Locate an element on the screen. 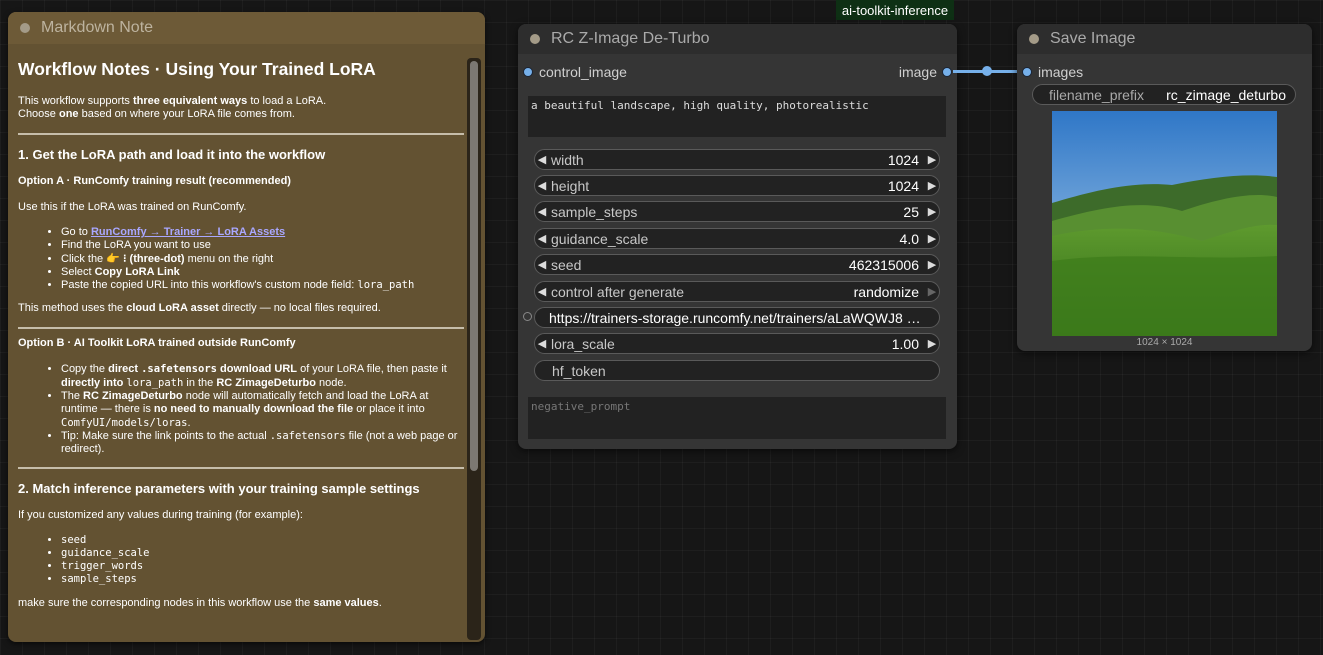  landscape-image is located at coordinates (1164, 223).